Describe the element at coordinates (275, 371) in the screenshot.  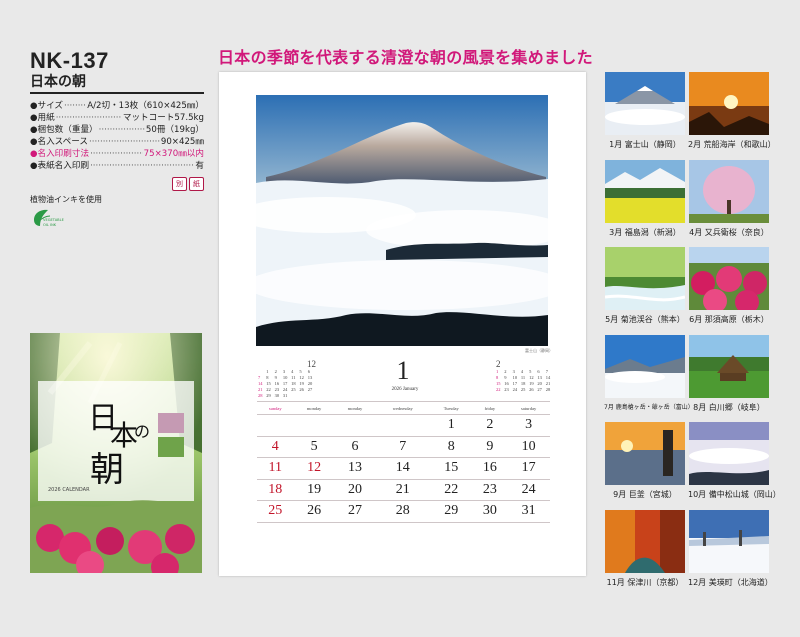
I see `mini-day: 2` at that location.